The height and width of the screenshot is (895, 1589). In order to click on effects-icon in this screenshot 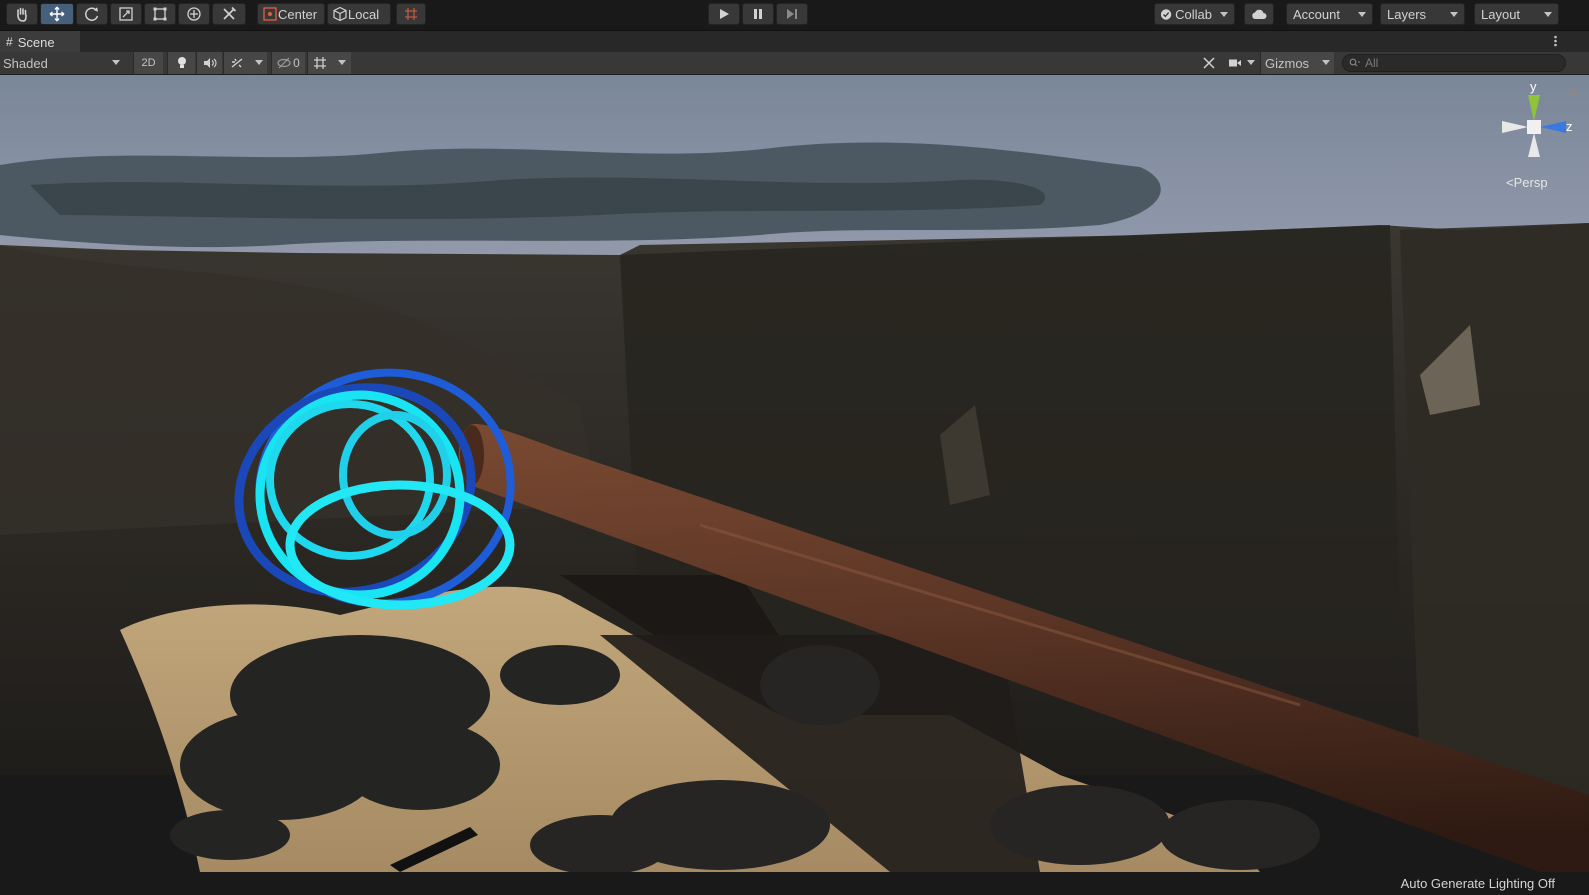, I will do `click(237, 63)`.